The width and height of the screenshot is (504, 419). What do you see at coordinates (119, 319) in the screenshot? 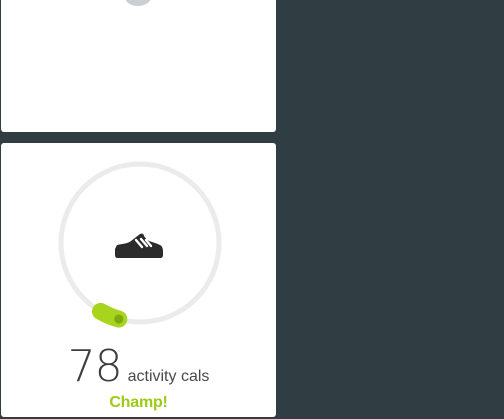
I see `progress-ring-end-cap` at bounding box center [119, 319].